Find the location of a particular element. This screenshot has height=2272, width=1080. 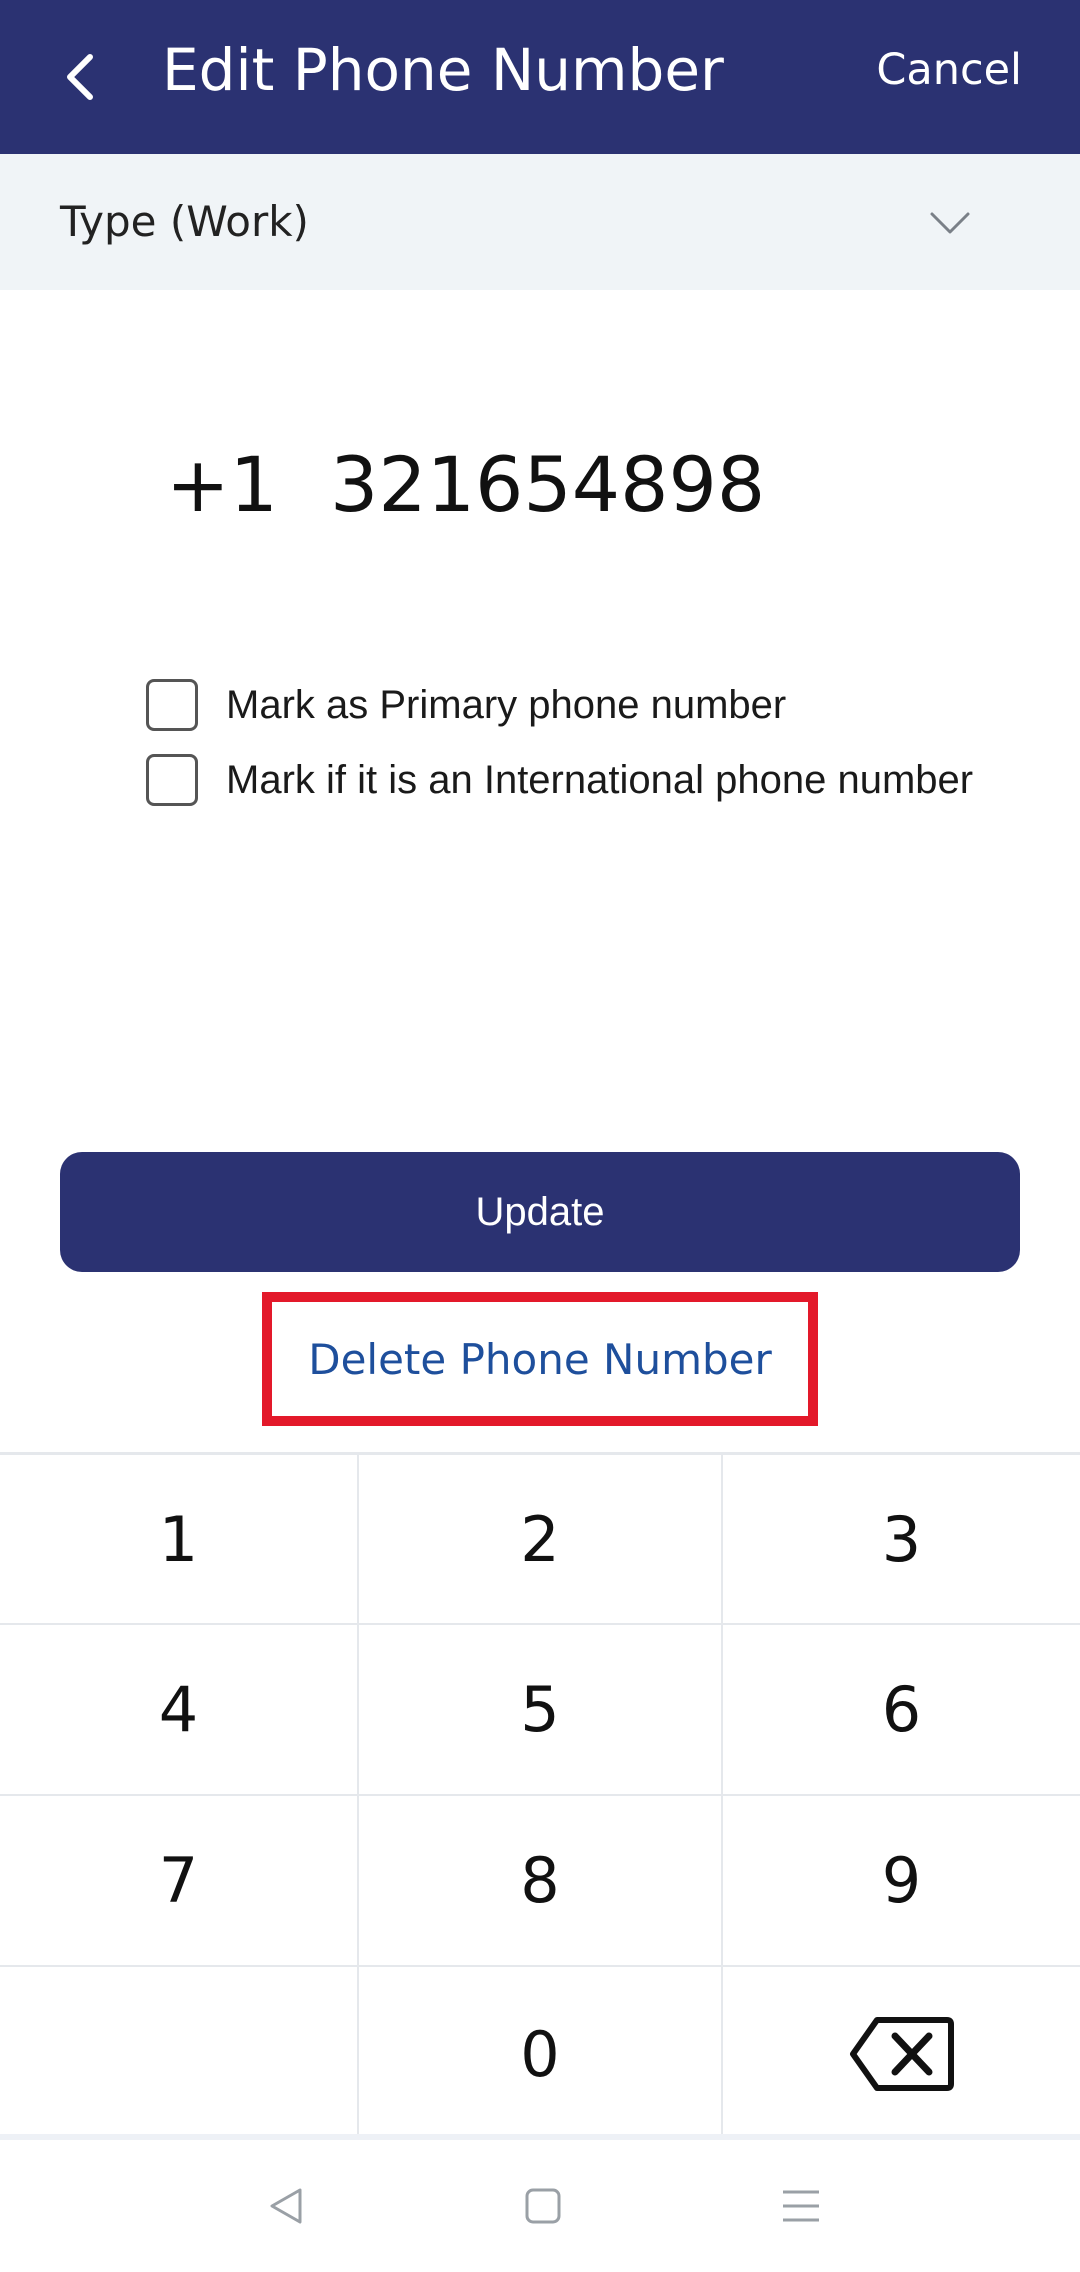

primary-number-checkbox is located at coordinates (172, 705).